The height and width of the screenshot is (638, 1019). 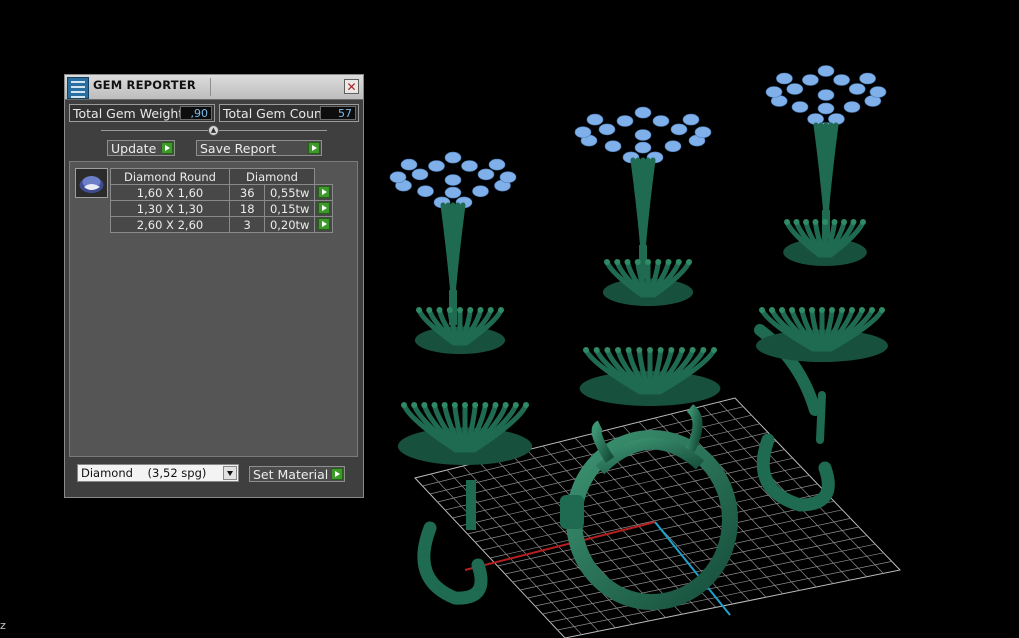 What do you see at coordinates (289, 192) in the screenshot?
I see `gem-weight-cell: 0,55tw` at bounding box center [289, 192].